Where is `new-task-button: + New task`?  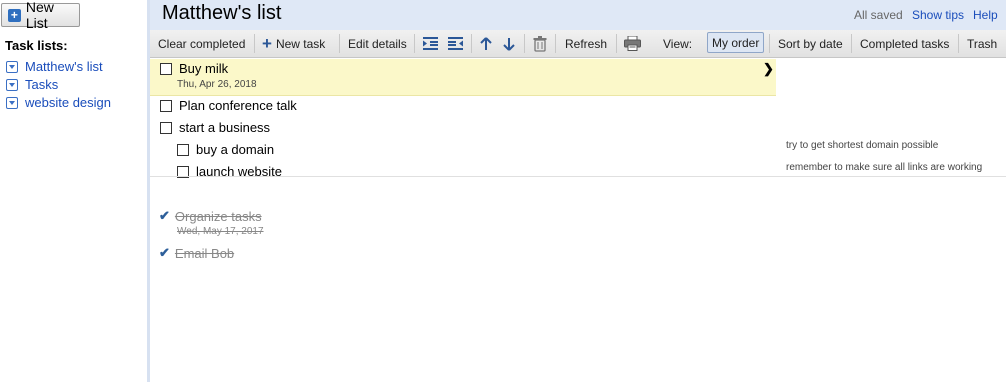
new-task-button: + New task is located at coordinates (293, 43).